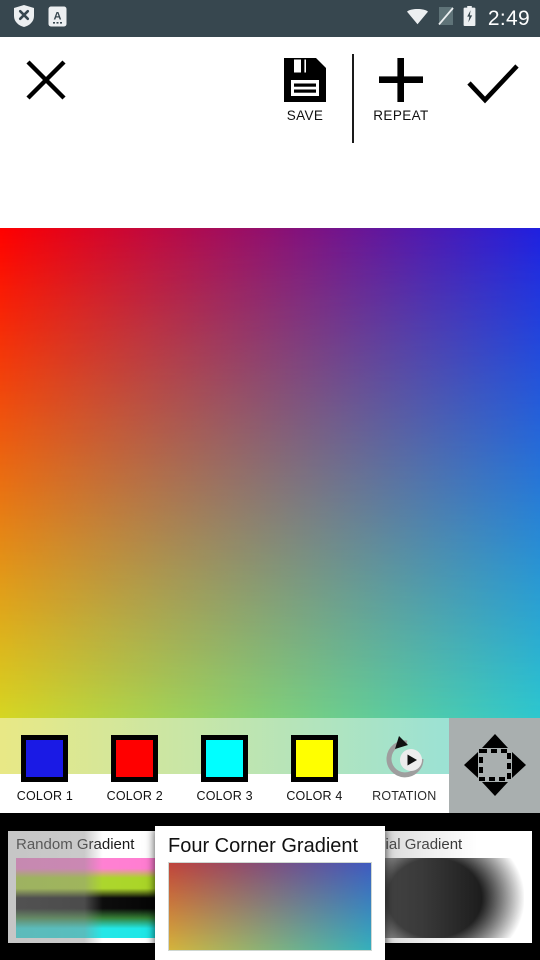 Image resolution: width=540 pixels, height=960 pixels. I want to click on color-2-swatch, so click(135, 758).